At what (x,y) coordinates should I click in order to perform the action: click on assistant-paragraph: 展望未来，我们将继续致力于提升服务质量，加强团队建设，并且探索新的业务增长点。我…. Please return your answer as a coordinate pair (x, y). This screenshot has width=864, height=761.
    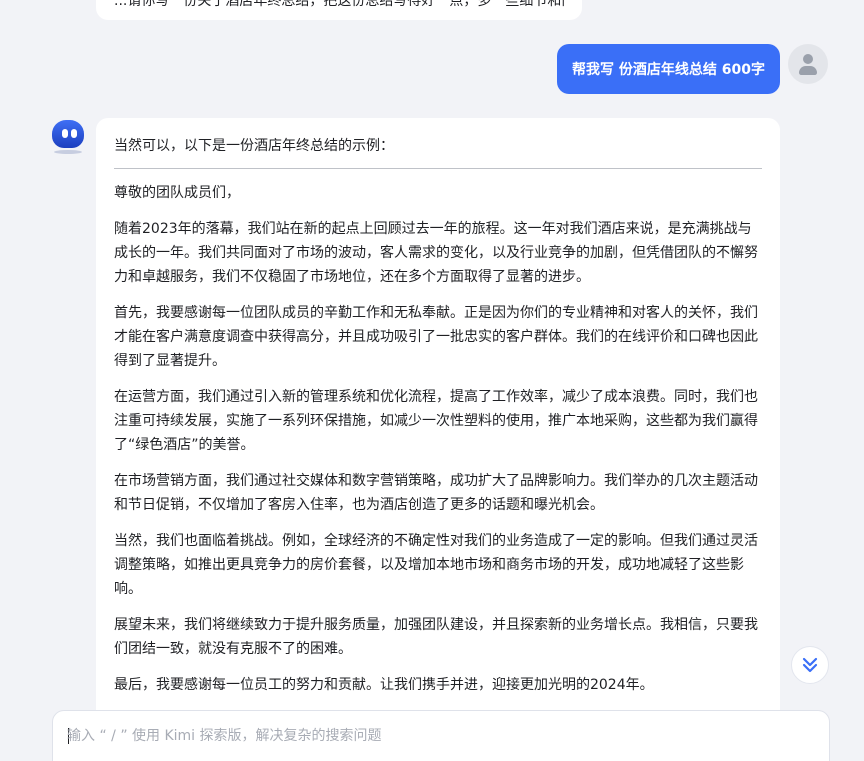
    Looking at the image, I should click on (436, 637).